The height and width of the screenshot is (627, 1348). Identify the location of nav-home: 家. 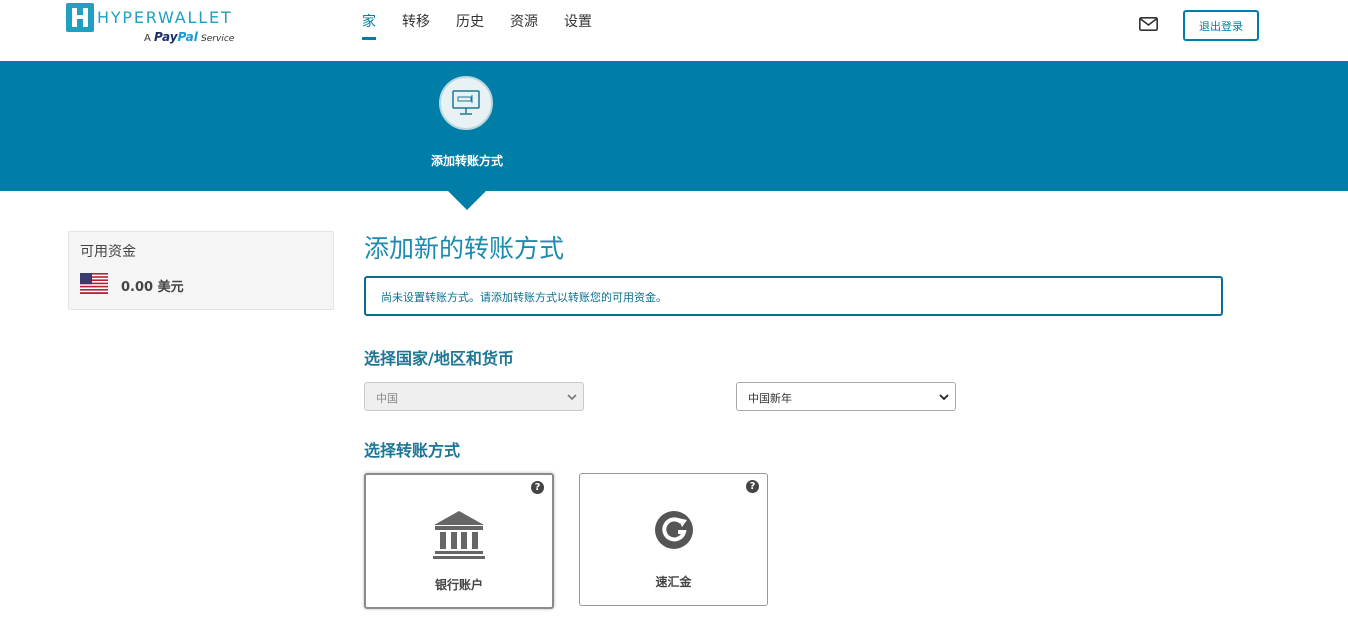
(369, 25).